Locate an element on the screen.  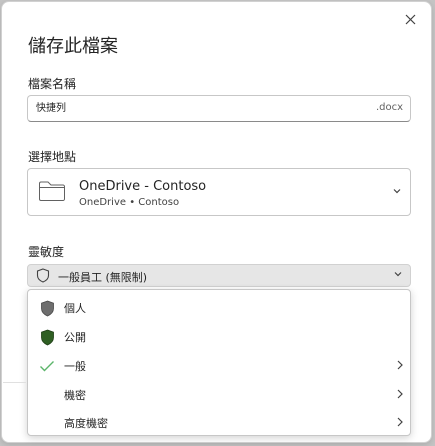
checkmark-icon is located at coordinates (47, 366).